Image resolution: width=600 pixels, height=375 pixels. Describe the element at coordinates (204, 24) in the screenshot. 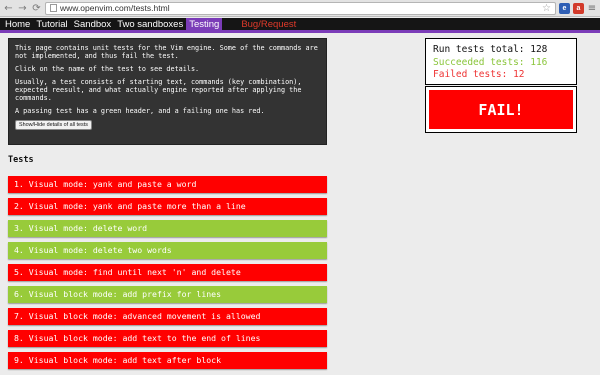

I see `nav-testing: Testing` at that location.